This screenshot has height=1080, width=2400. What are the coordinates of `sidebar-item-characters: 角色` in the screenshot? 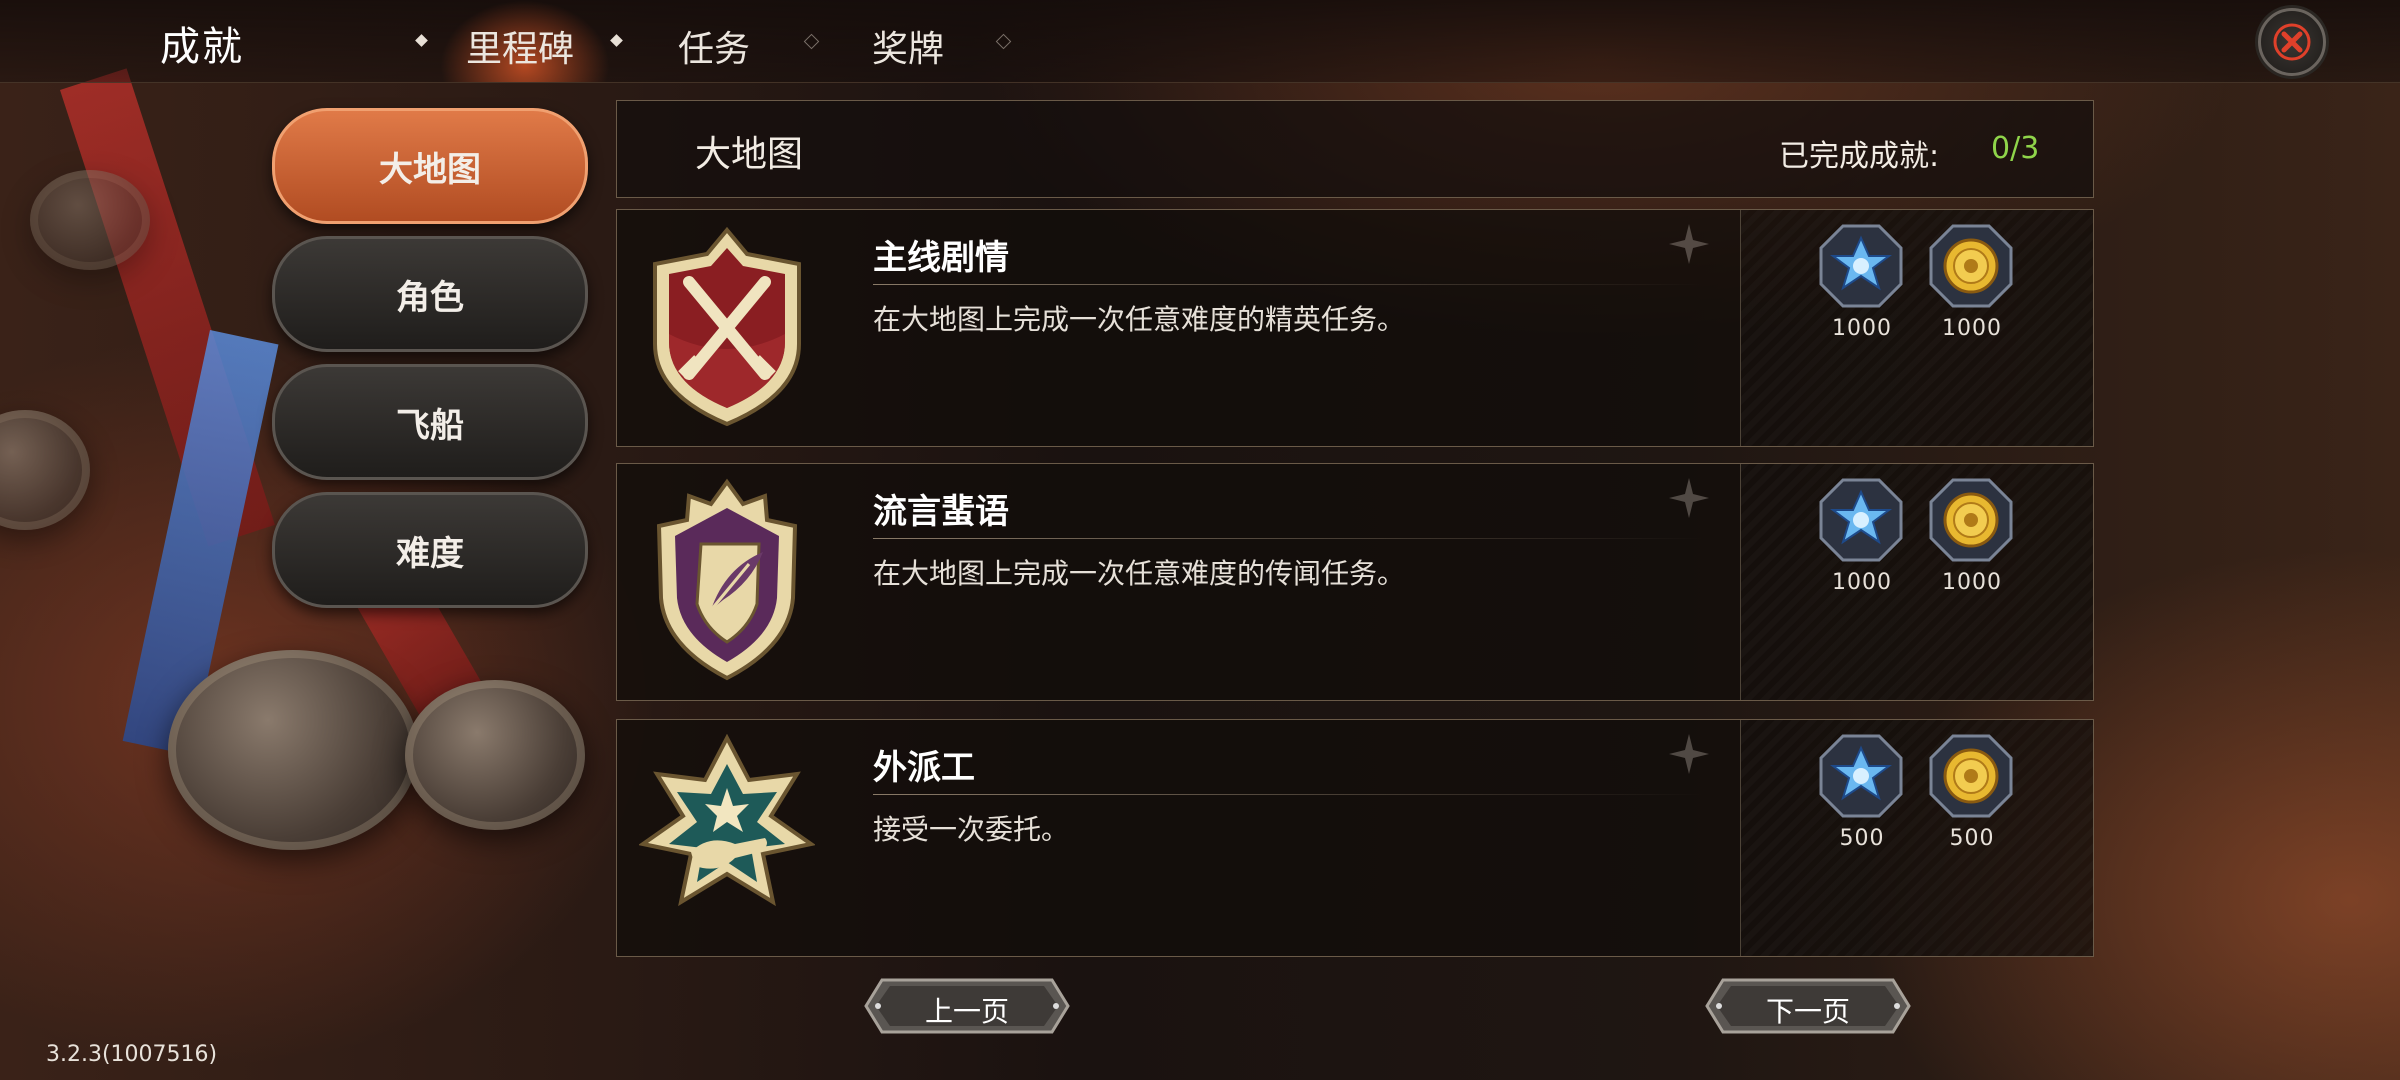 It's located at (430, 294).